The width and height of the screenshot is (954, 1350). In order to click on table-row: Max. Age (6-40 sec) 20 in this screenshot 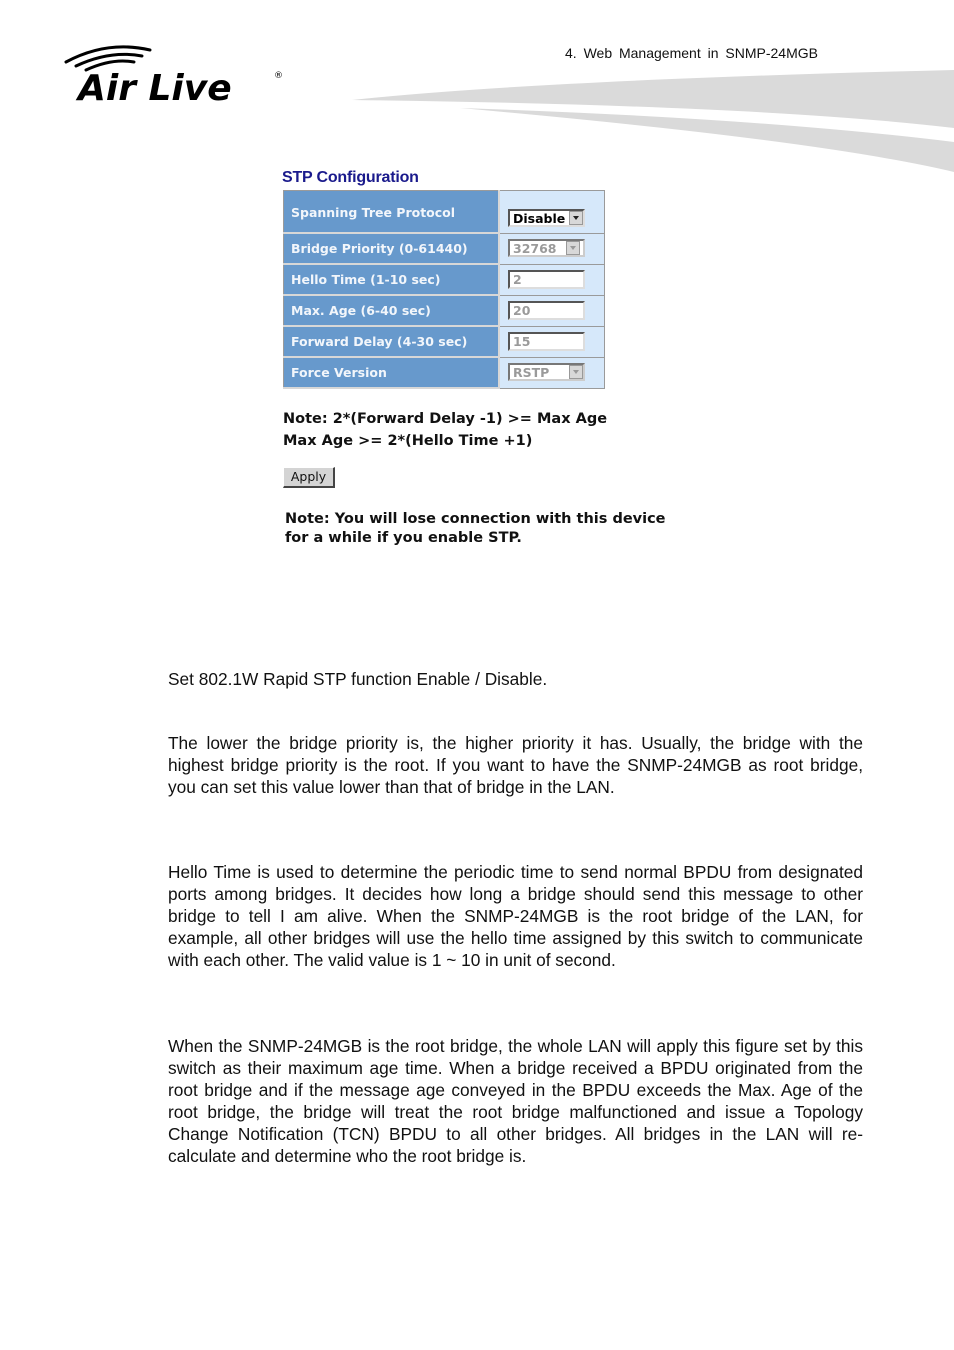, I will do `click(444, 310)`.